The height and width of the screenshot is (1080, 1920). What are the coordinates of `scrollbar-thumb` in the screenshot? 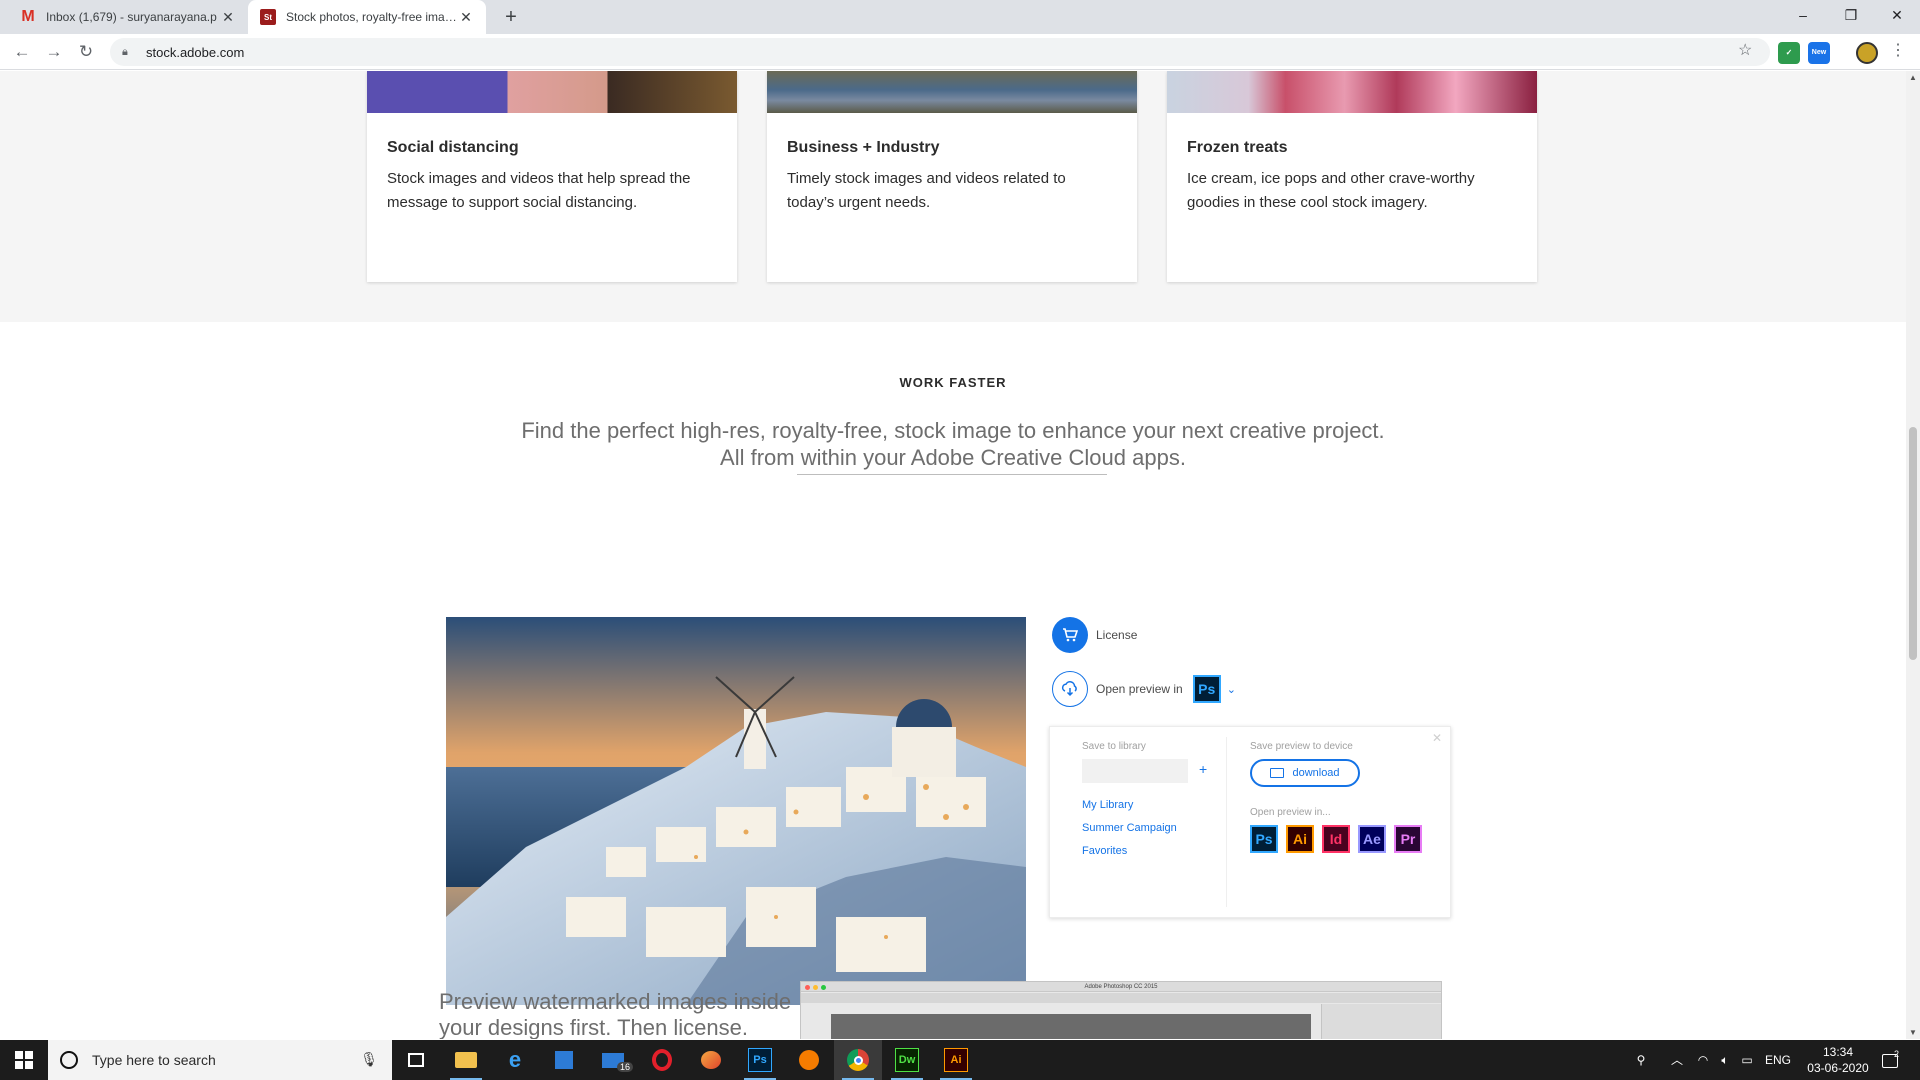 It's located at (1913, 543).